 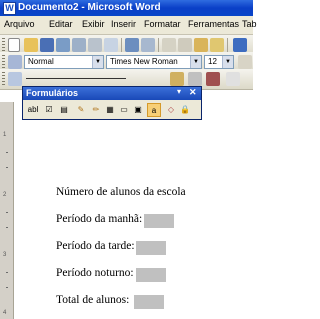 I want to click on print-preview-icon, so click(x=111, y=45).